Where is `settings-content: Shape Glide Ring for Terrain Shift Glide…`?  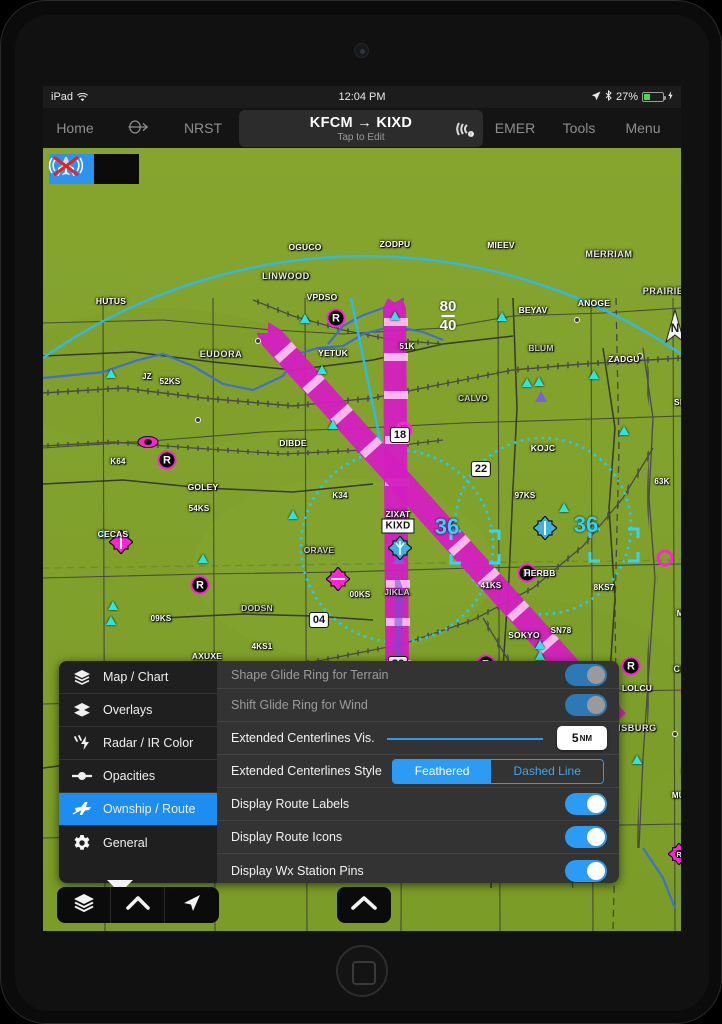 settings-content: Shape Glide Ring for Terrain Shift Glide… is located at coordinates (418, 772).